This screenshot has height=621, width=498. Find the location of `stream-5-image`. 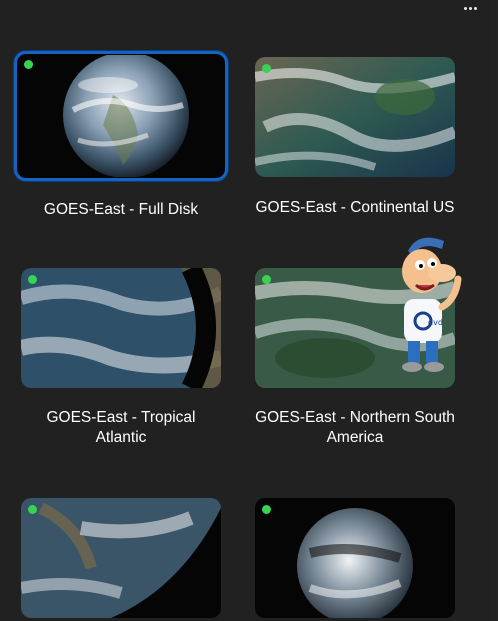

stream-5-image is located at coordinates (121, 558).